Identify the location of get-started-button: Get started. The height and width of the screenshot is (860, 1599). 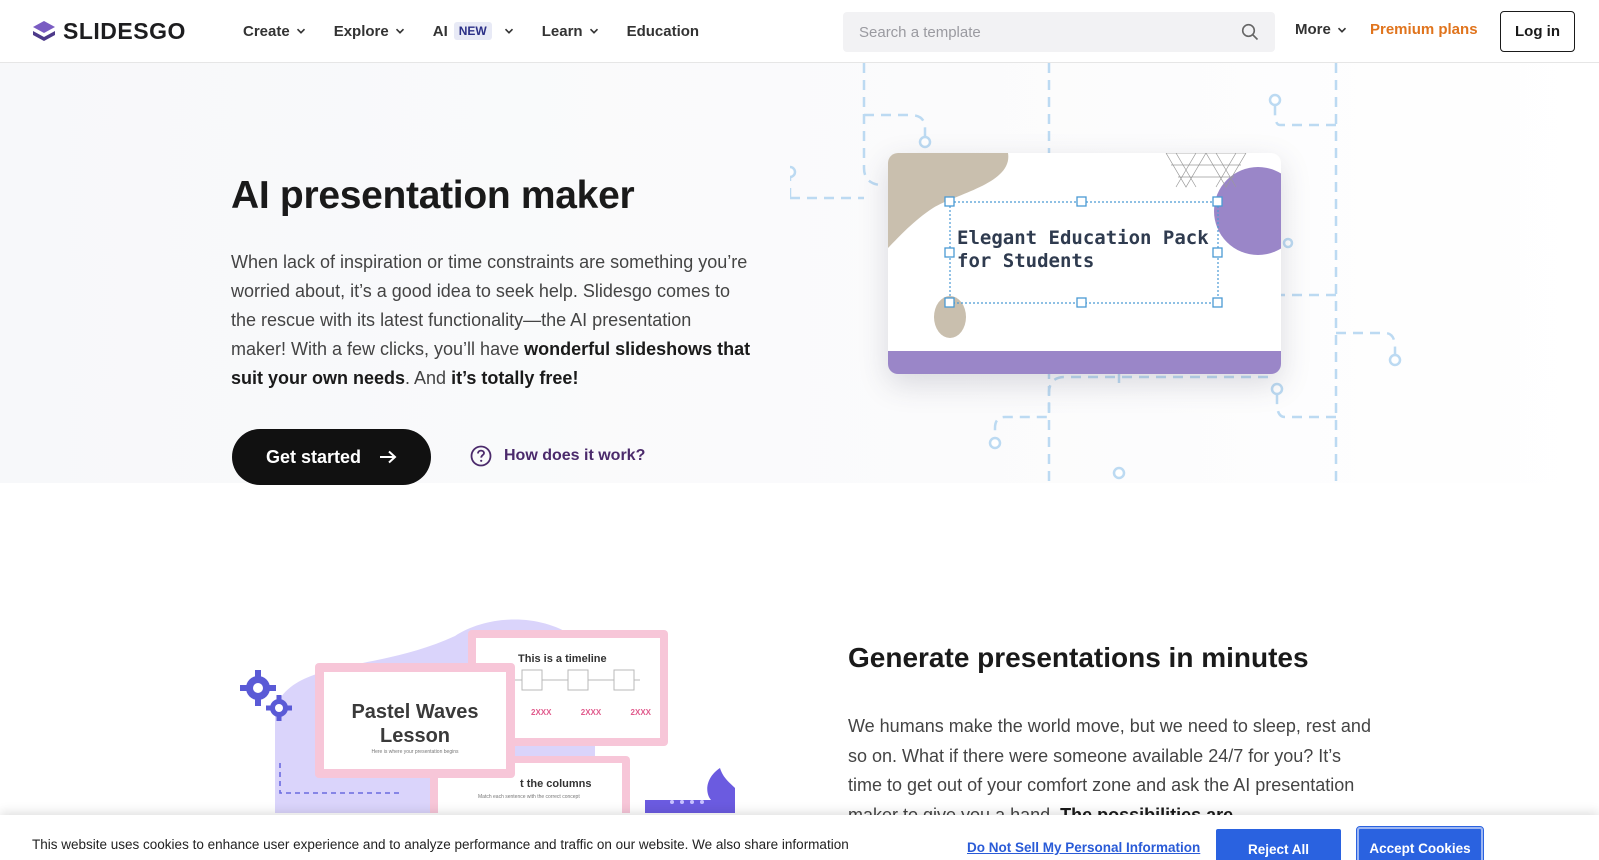
(331, 457).